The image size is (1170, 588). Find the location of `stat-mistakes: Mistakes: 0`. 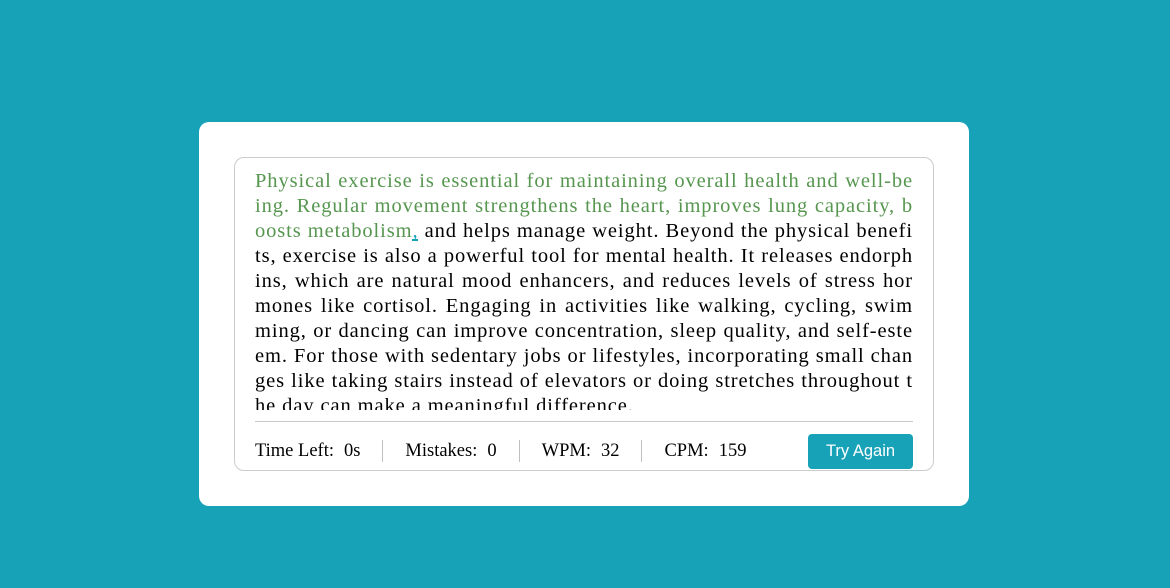

stat-mistakes: Mistakes: 0 is located at coordinates (450, 451).